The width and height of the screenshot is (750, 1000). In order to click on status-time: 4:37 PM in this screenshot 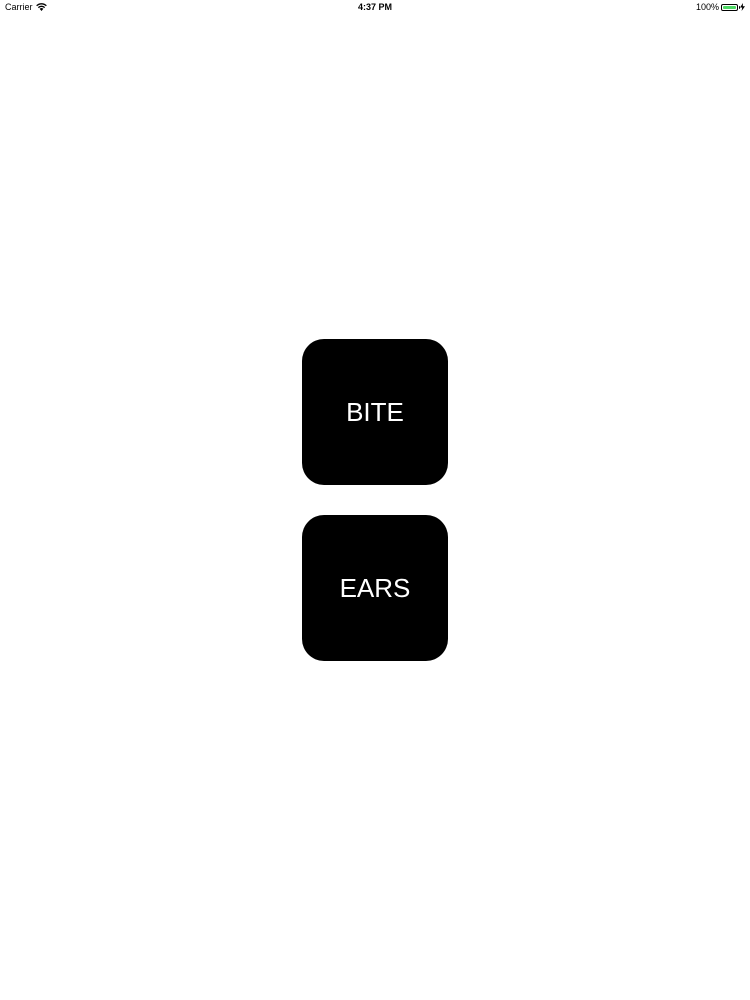, I will do `click(374, 7)`.